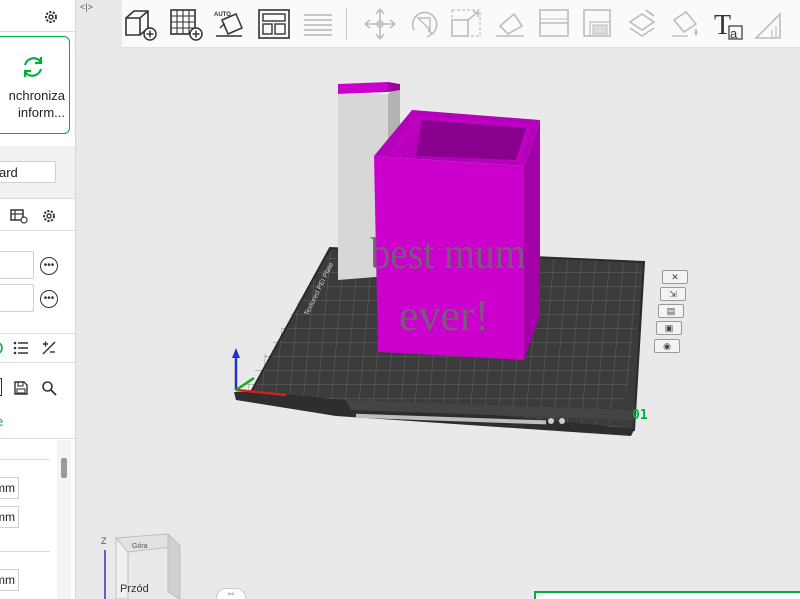 The height and width of the screenshot is (599, 800). I want to click on plate-settings-icon, so click(19, 216).